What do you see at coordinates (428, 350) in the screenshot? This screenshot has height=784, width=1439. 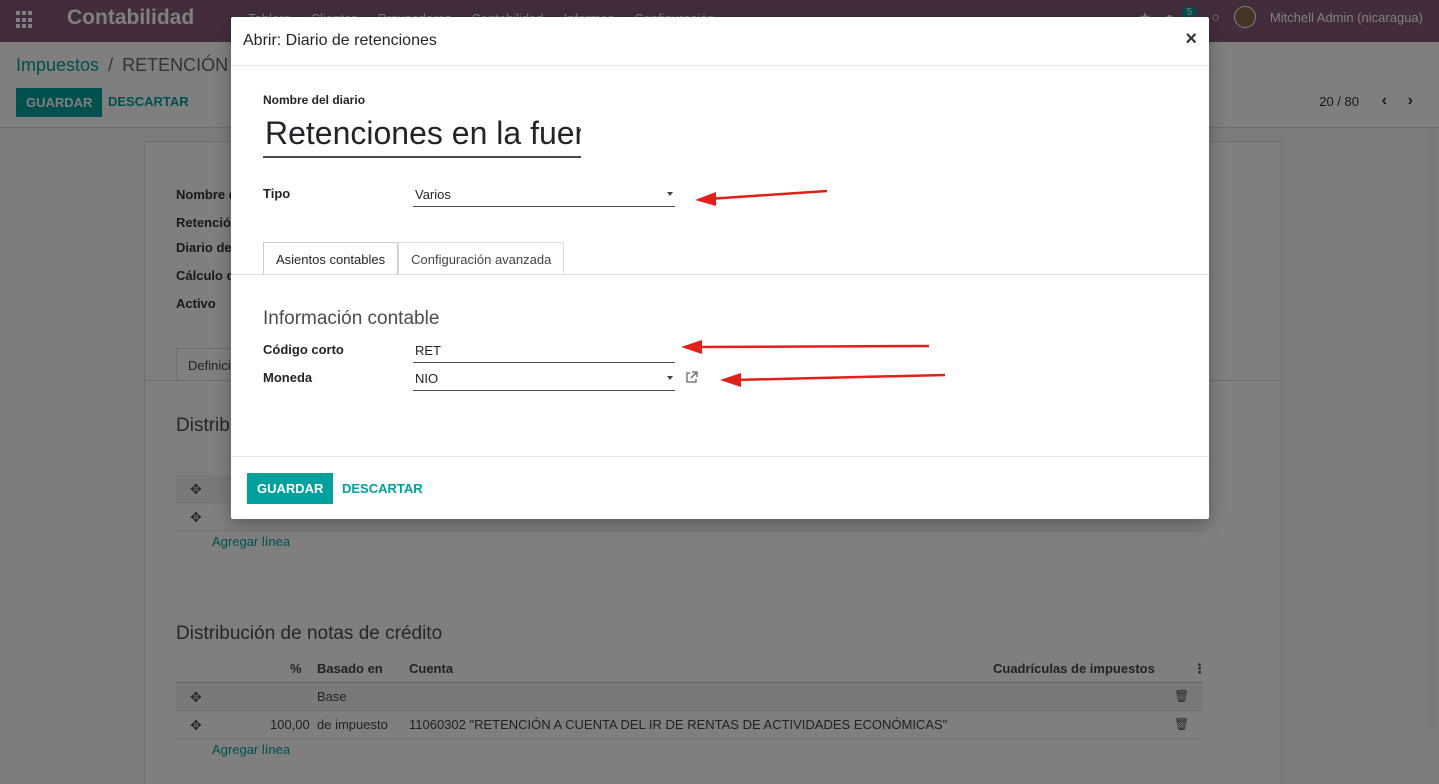 I see `short-code-value: RET` at bounding box center [428, 350].